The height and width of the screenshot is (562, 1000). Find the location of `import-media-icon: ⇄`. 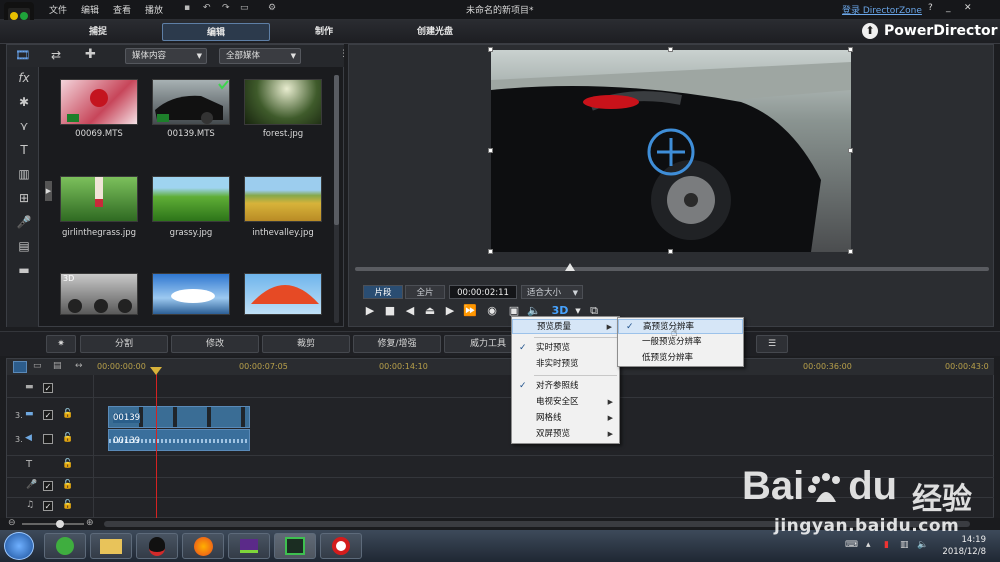

import-media-icon: ⇄ is located at coordinates (56, 55).